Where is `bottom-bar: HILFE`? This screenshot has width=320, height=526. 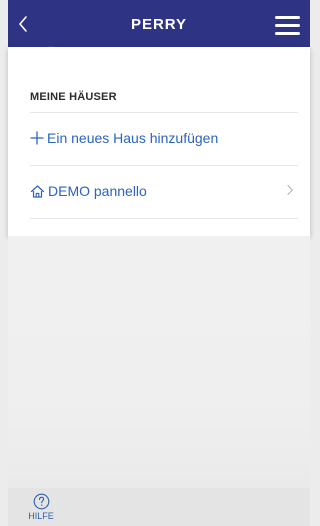 bottom-bar: HILFE is located at coordinates (159, 507).